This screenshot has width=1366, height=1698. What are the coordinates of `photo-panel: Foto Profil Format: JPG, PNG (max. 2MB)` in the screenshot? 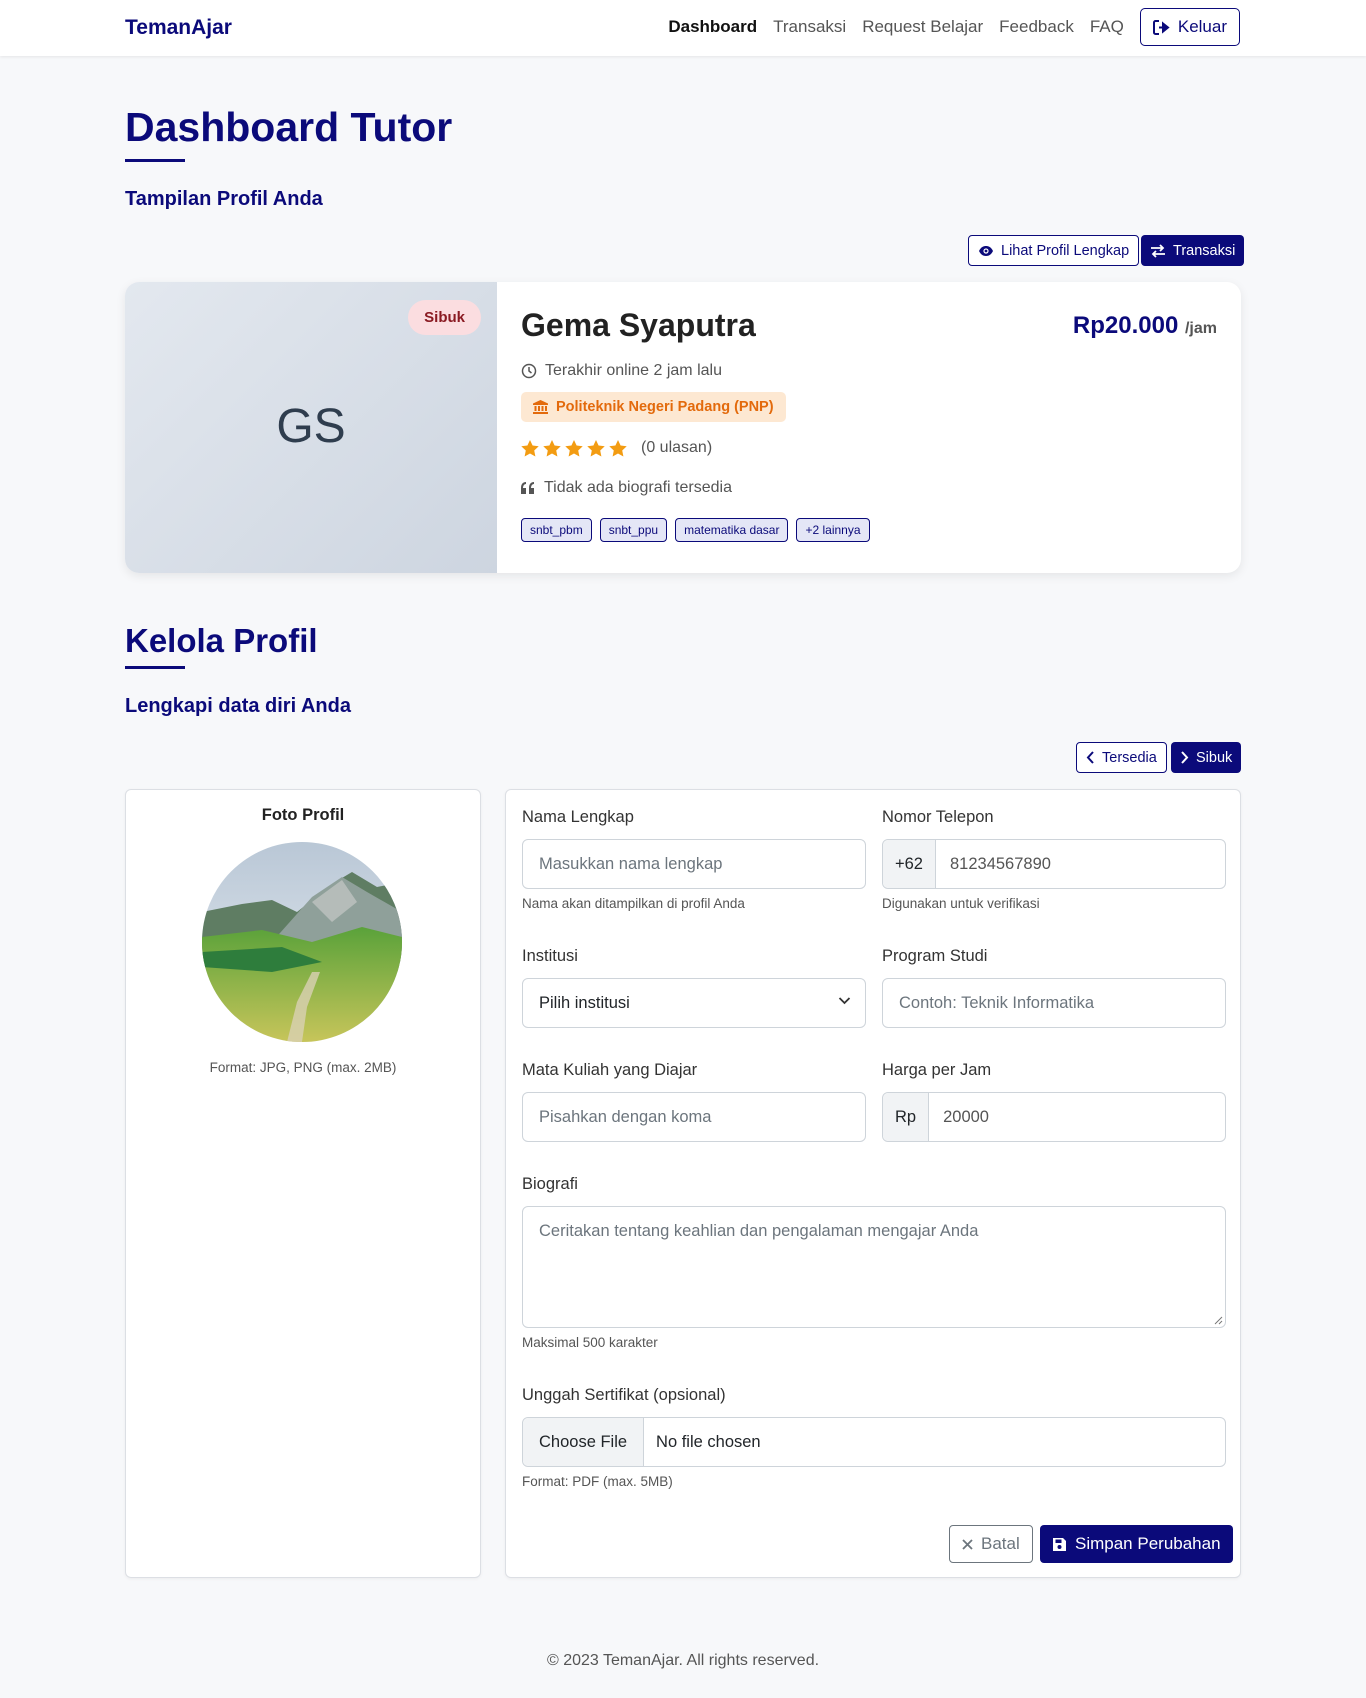 It's located at (303, 1183).